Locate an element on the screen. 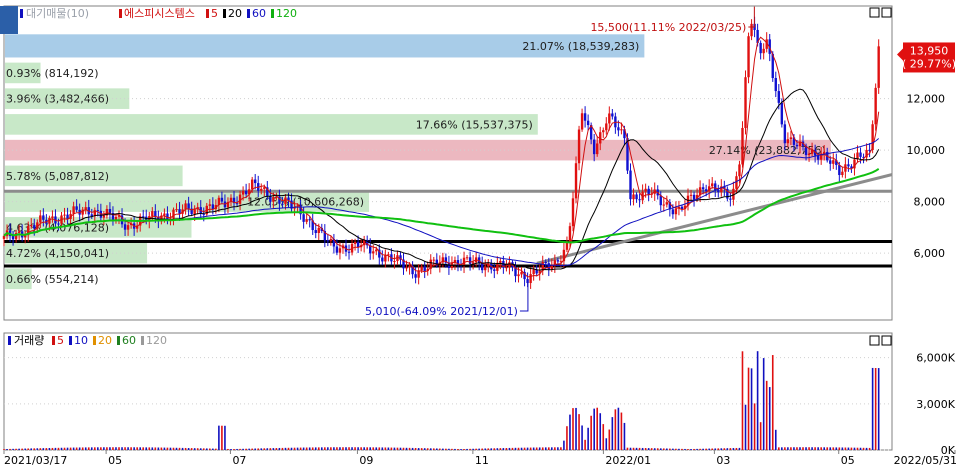 This screenshot has width=960, height=470. x-axis-label: 2022/05/31 is located at coordinates (925, 460).